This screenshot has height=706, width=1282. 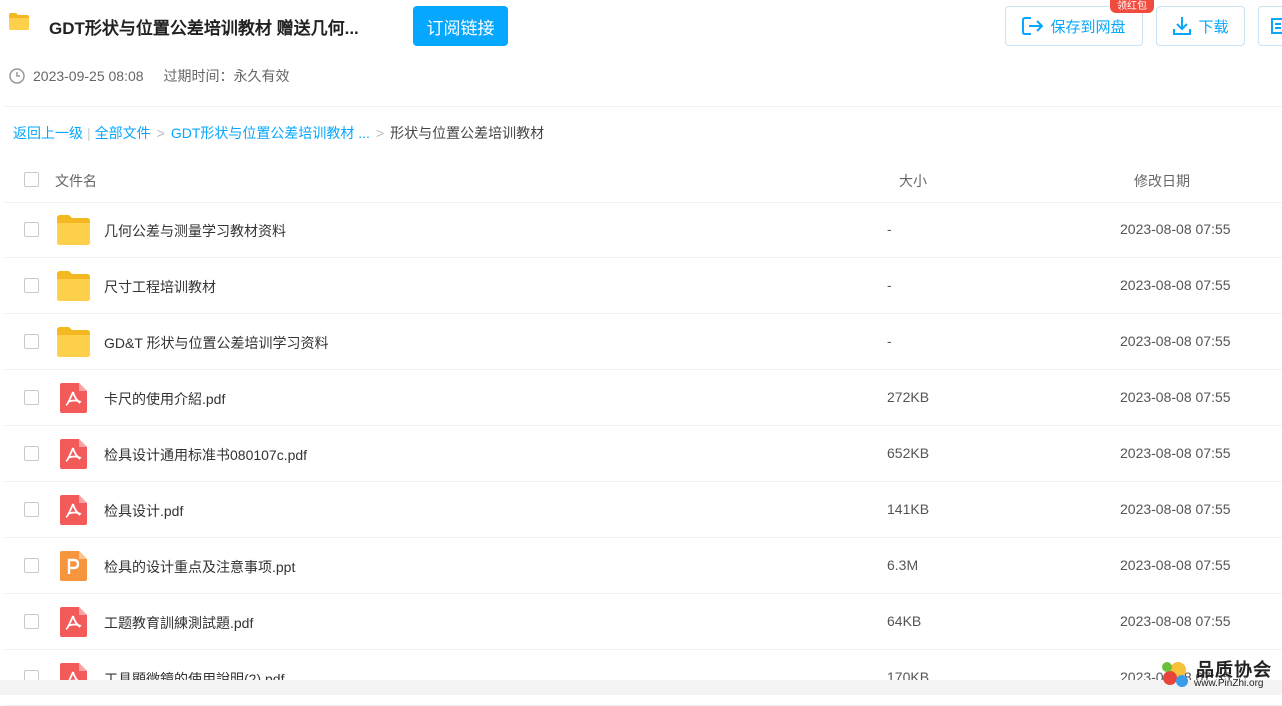 What do you see at coordinates (641, 687) in the screenshot?
I see `horizontal-scrollbar` at bounding box center [641, 687].